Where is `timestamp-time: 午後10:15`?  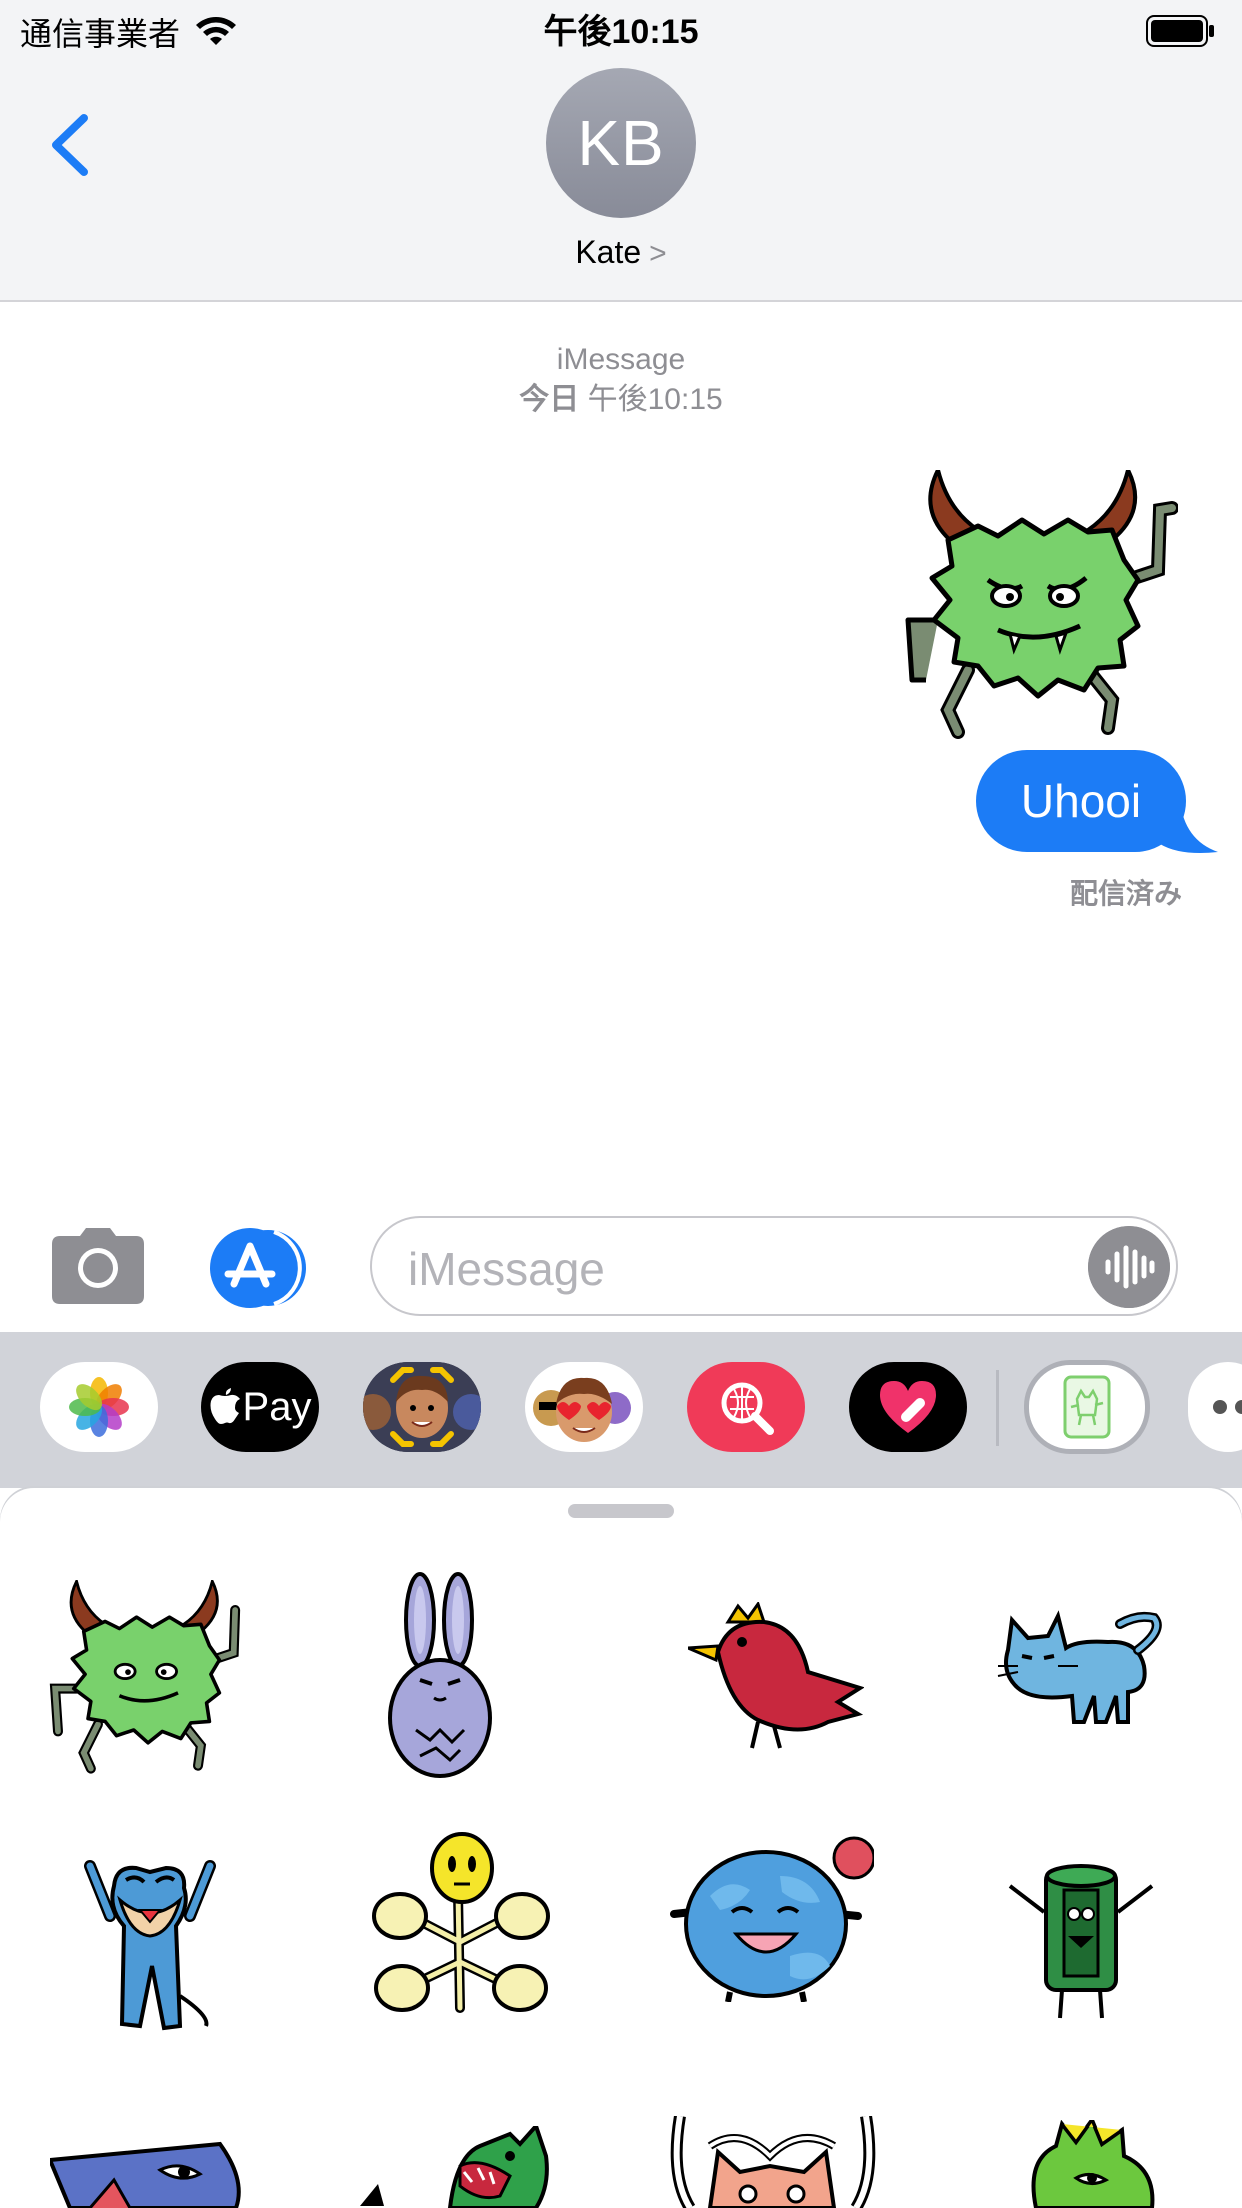
timestamp-time: 午後10:15 is located at coordinates (655, 399).